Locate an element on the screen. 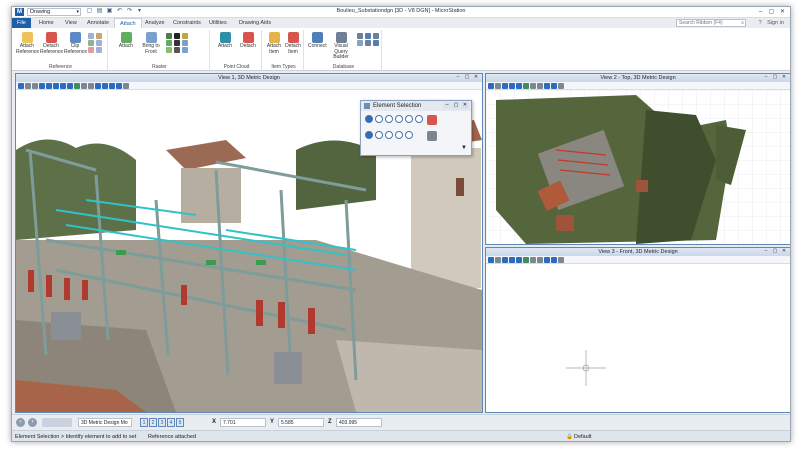 The height and width of the screenshot is (452, 802). view-number-button: 2 is located at coordinates (153, 422).